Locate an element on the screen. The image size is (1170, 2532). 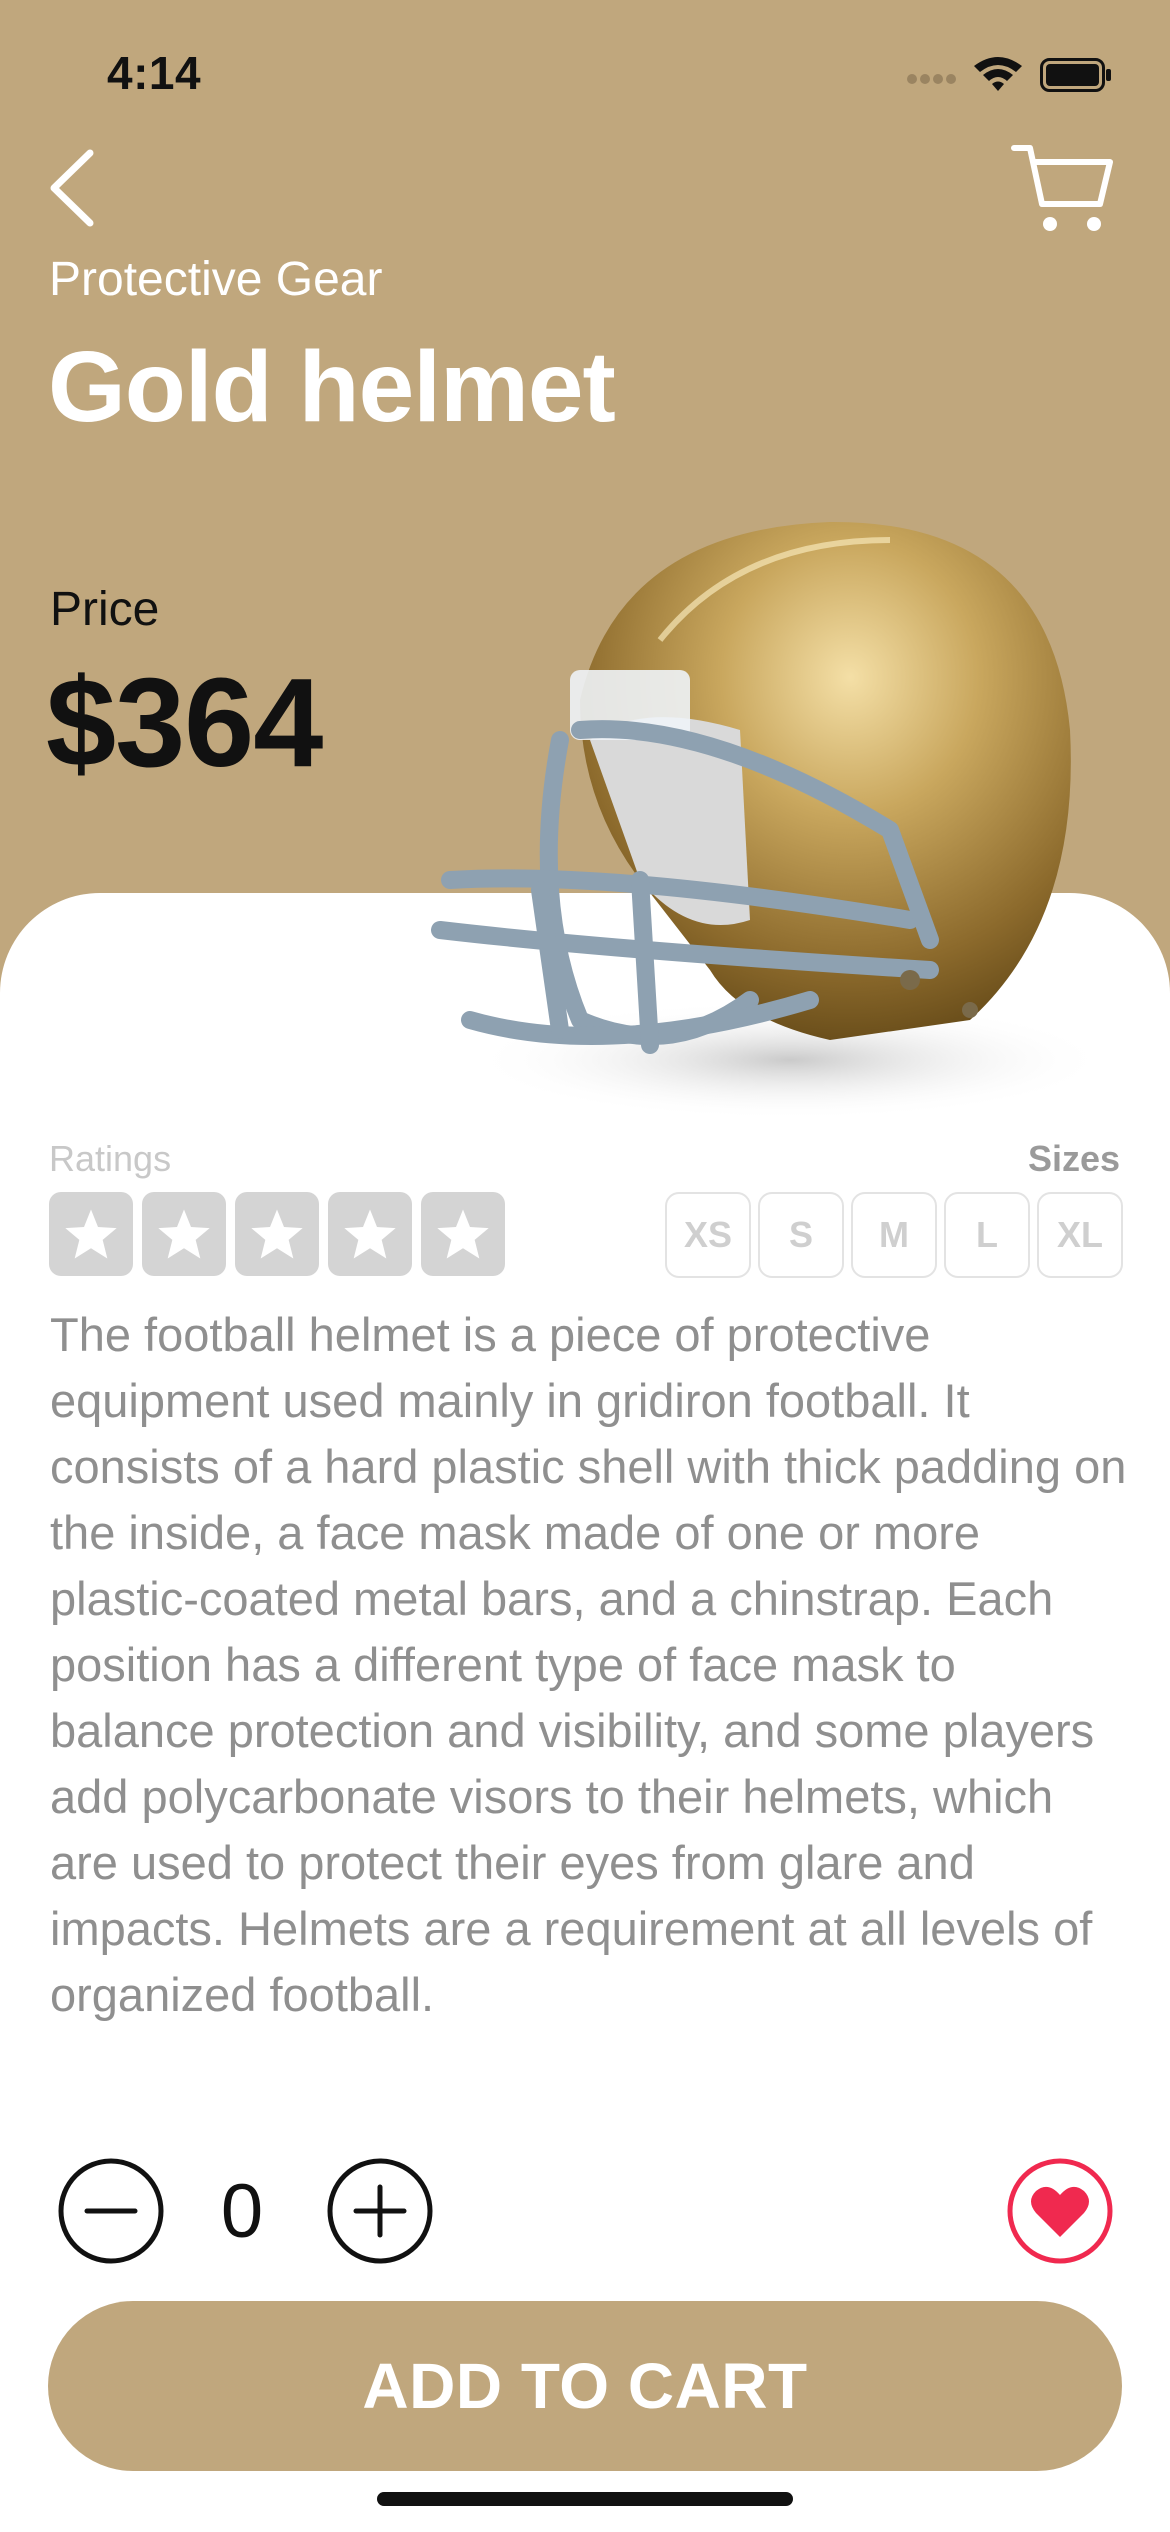
size-option-l: L is located at coordinates (987, 1235).